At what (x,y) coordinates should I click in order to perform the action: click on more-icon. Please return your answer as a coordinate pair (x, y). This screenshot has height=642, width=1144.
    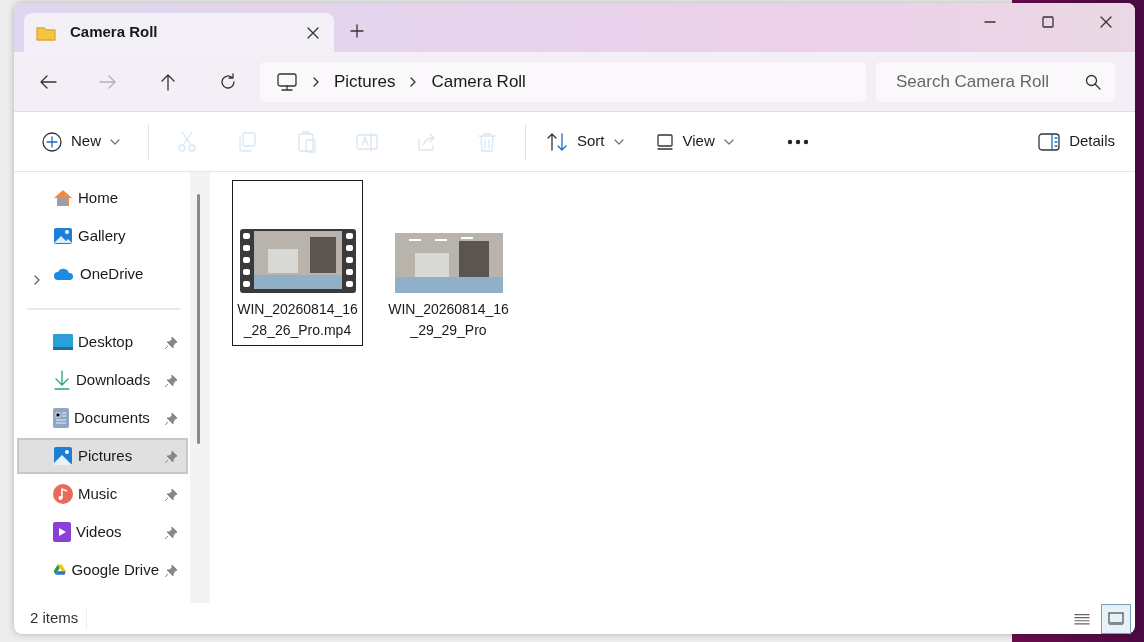
    Looking at the image, I should click on (797, 141).